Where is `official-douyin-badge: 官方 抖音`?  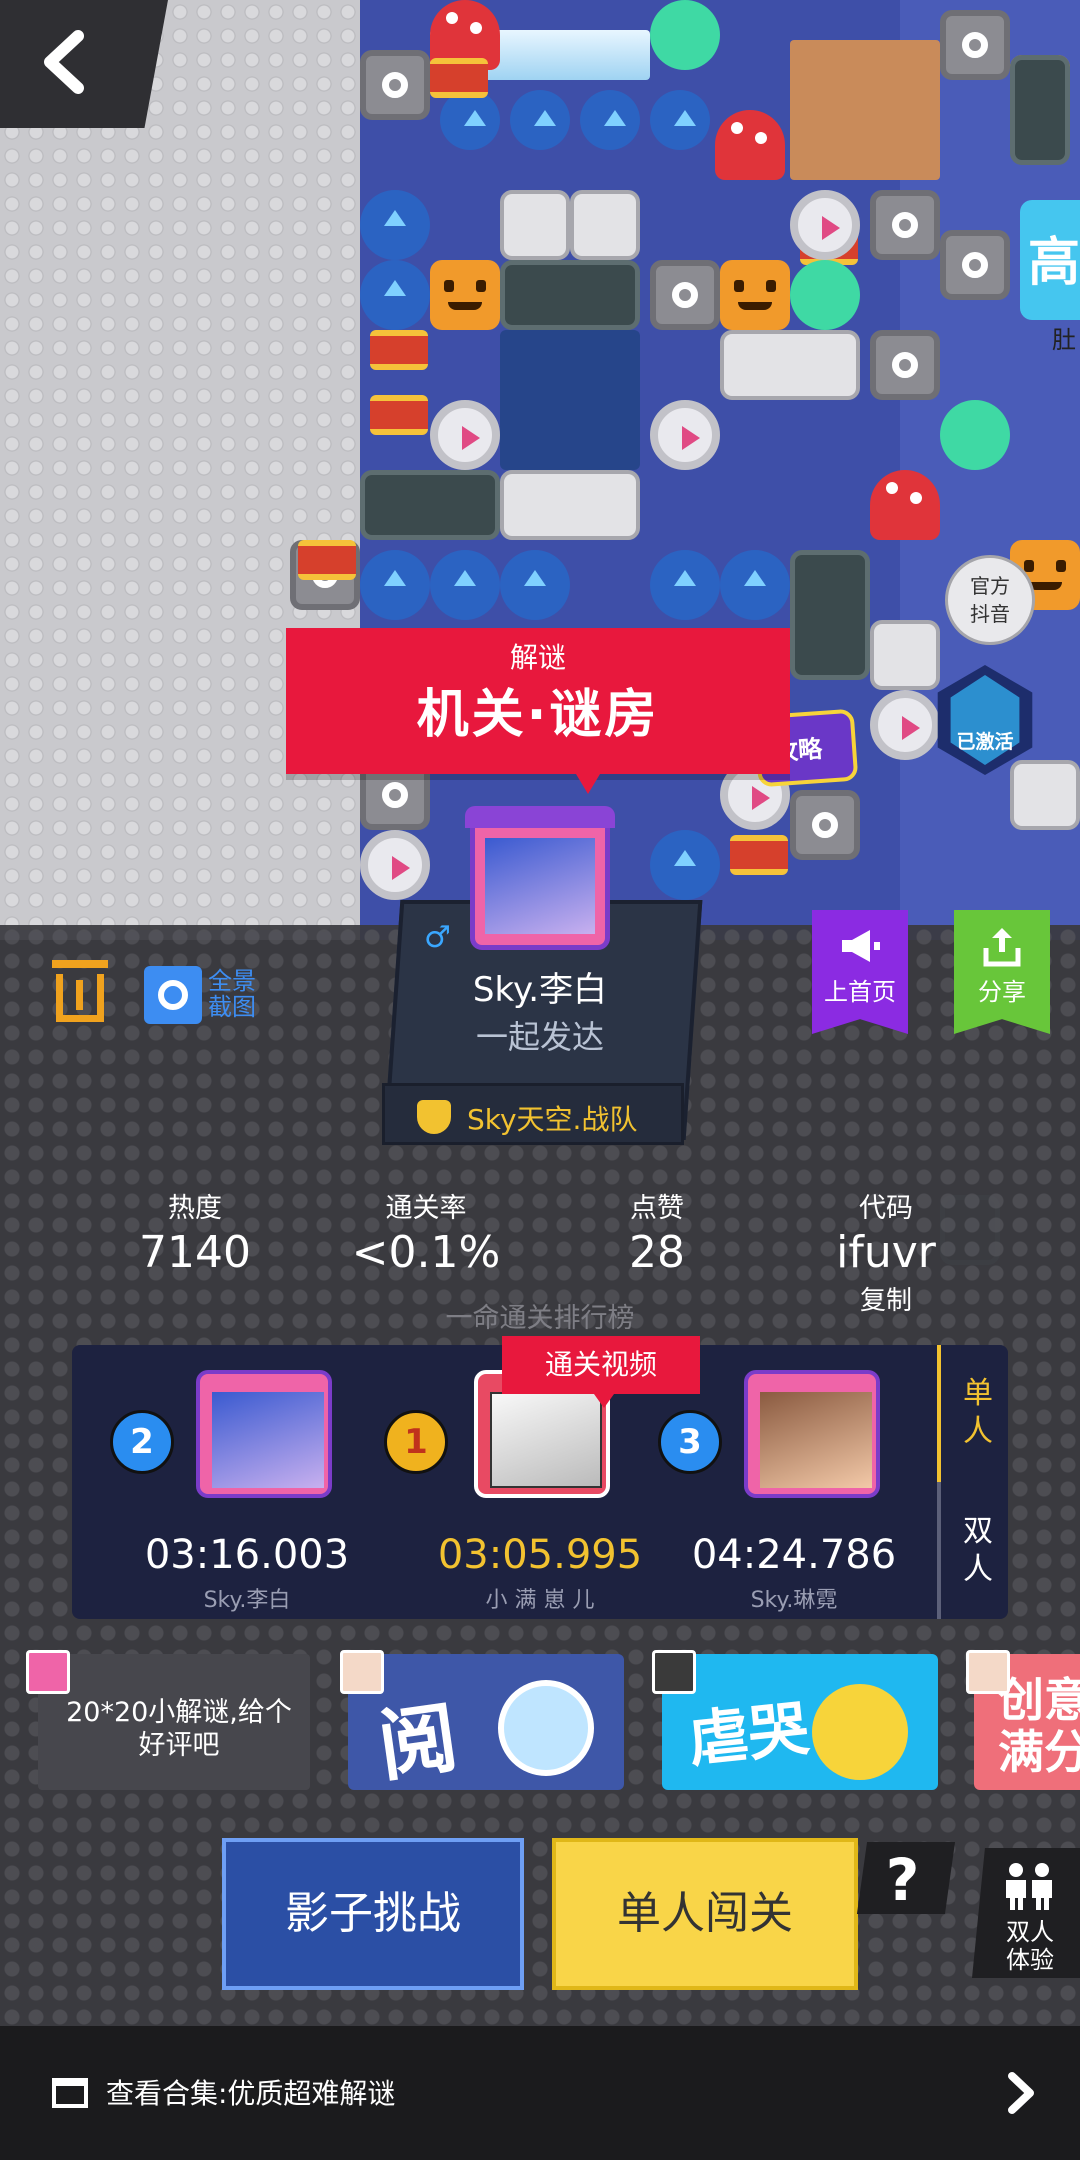
official-douyin-badge: 官方 抖音 is located at coordinates (990, 600).